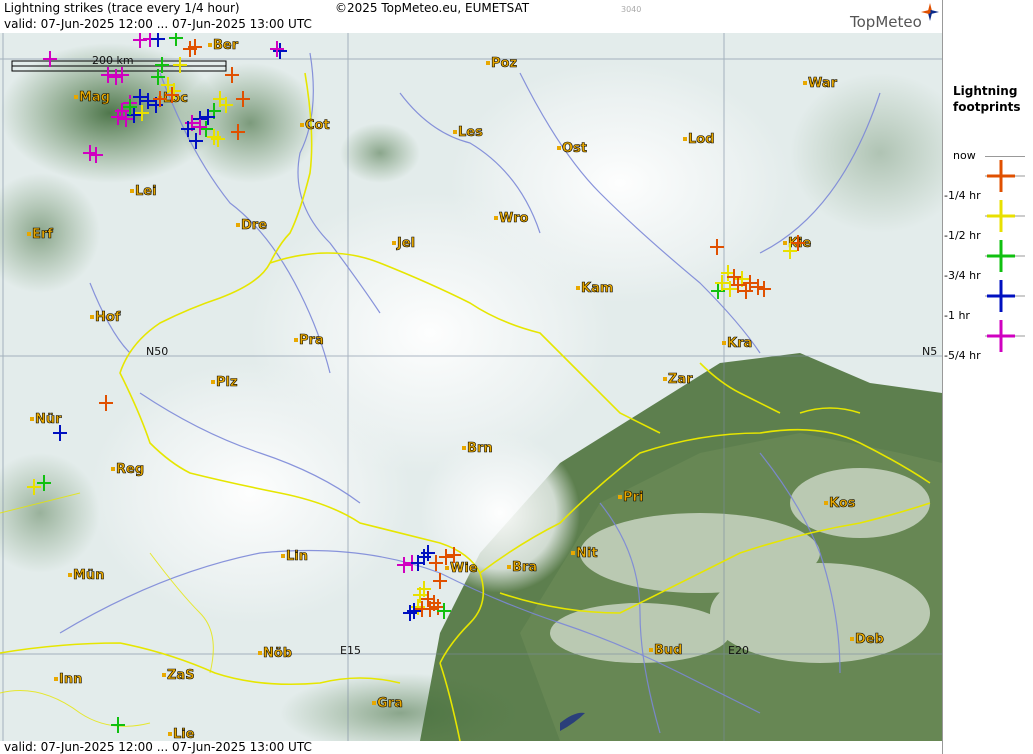  I want to click on city-label: Lie, so click(184, 734).